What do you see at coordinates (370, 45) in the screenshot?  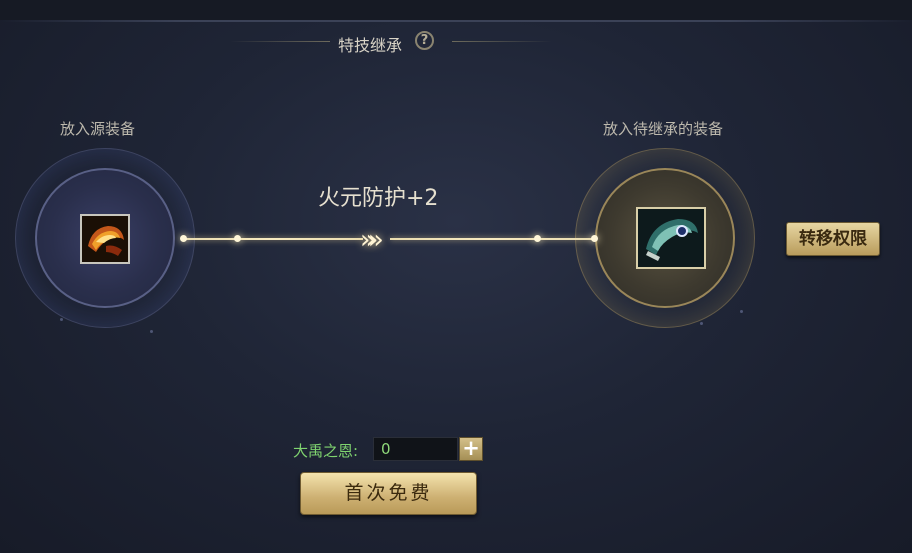 I see `panel-title: 特技继承` at bounding box center [370, 45].